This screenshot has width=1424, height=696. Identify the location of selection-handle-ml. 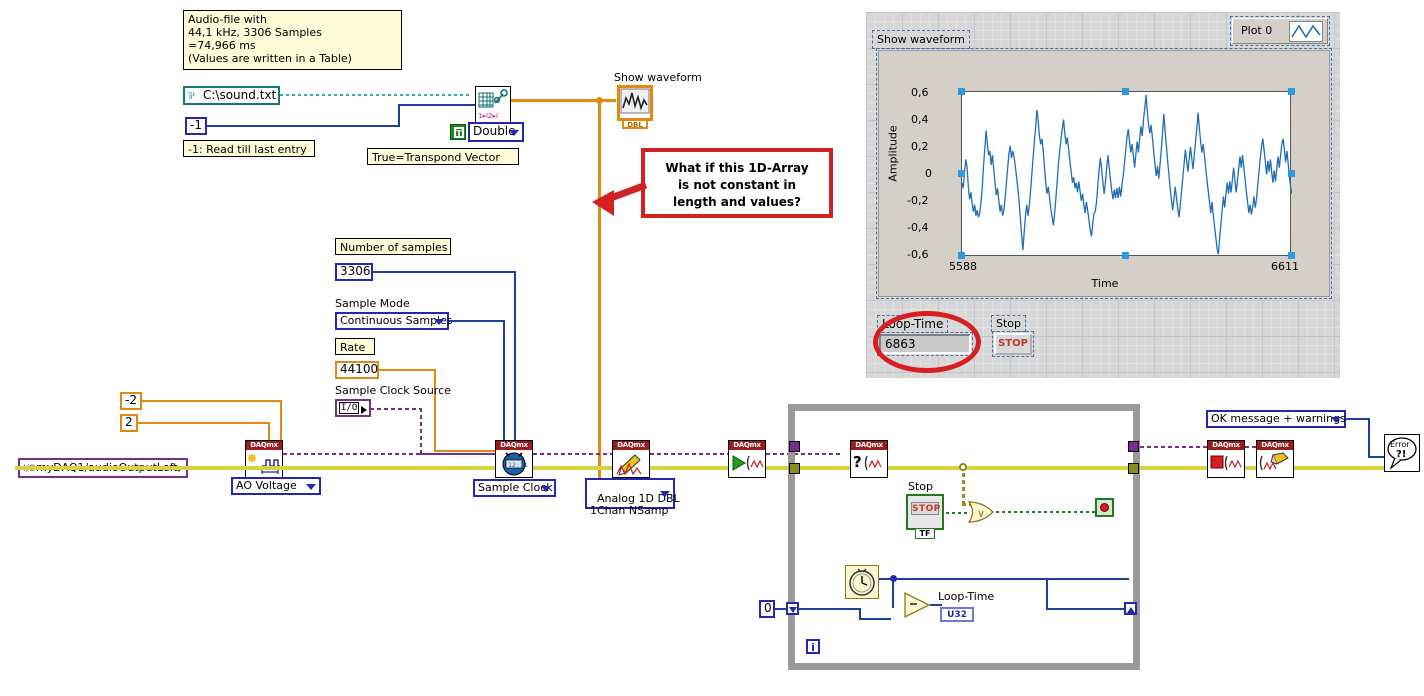
(961, 173).